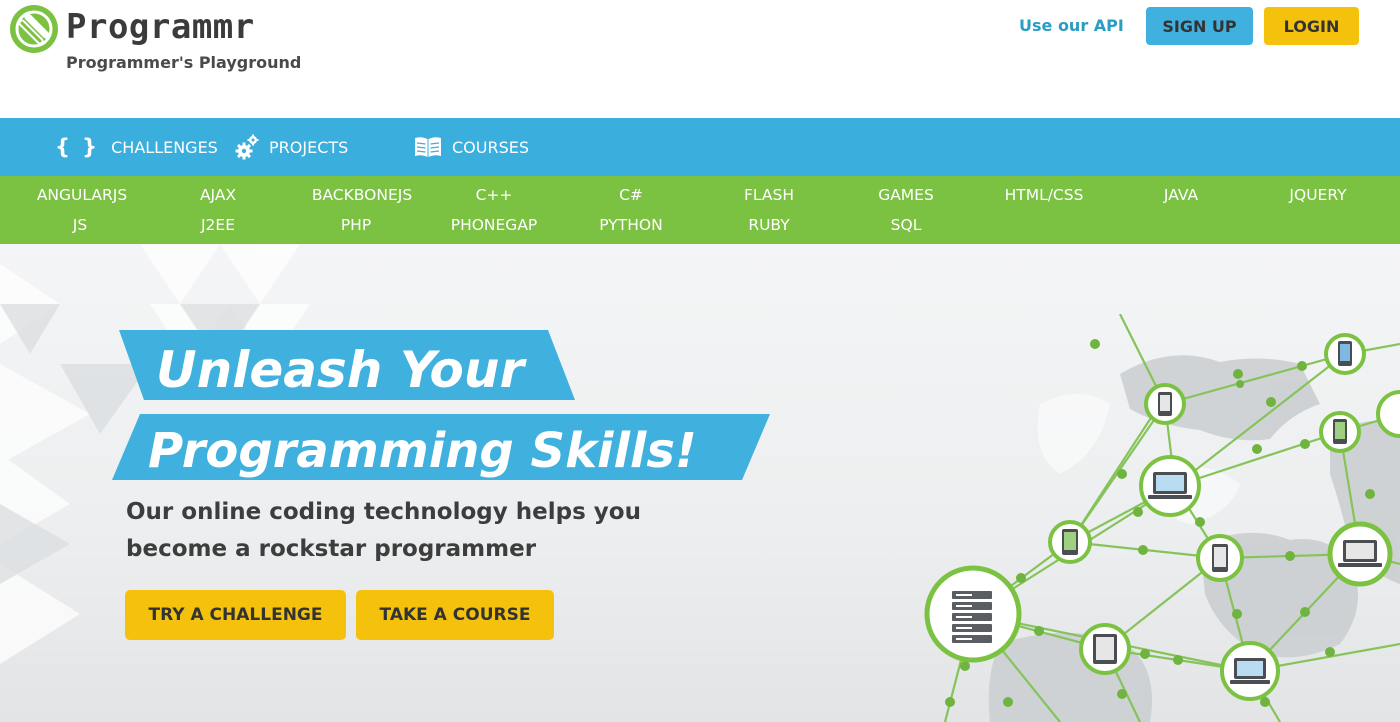  Describe the element at coordinates (309, 147) in the screenshot. I see `nav-projects-label: PROJECTS` at that location.